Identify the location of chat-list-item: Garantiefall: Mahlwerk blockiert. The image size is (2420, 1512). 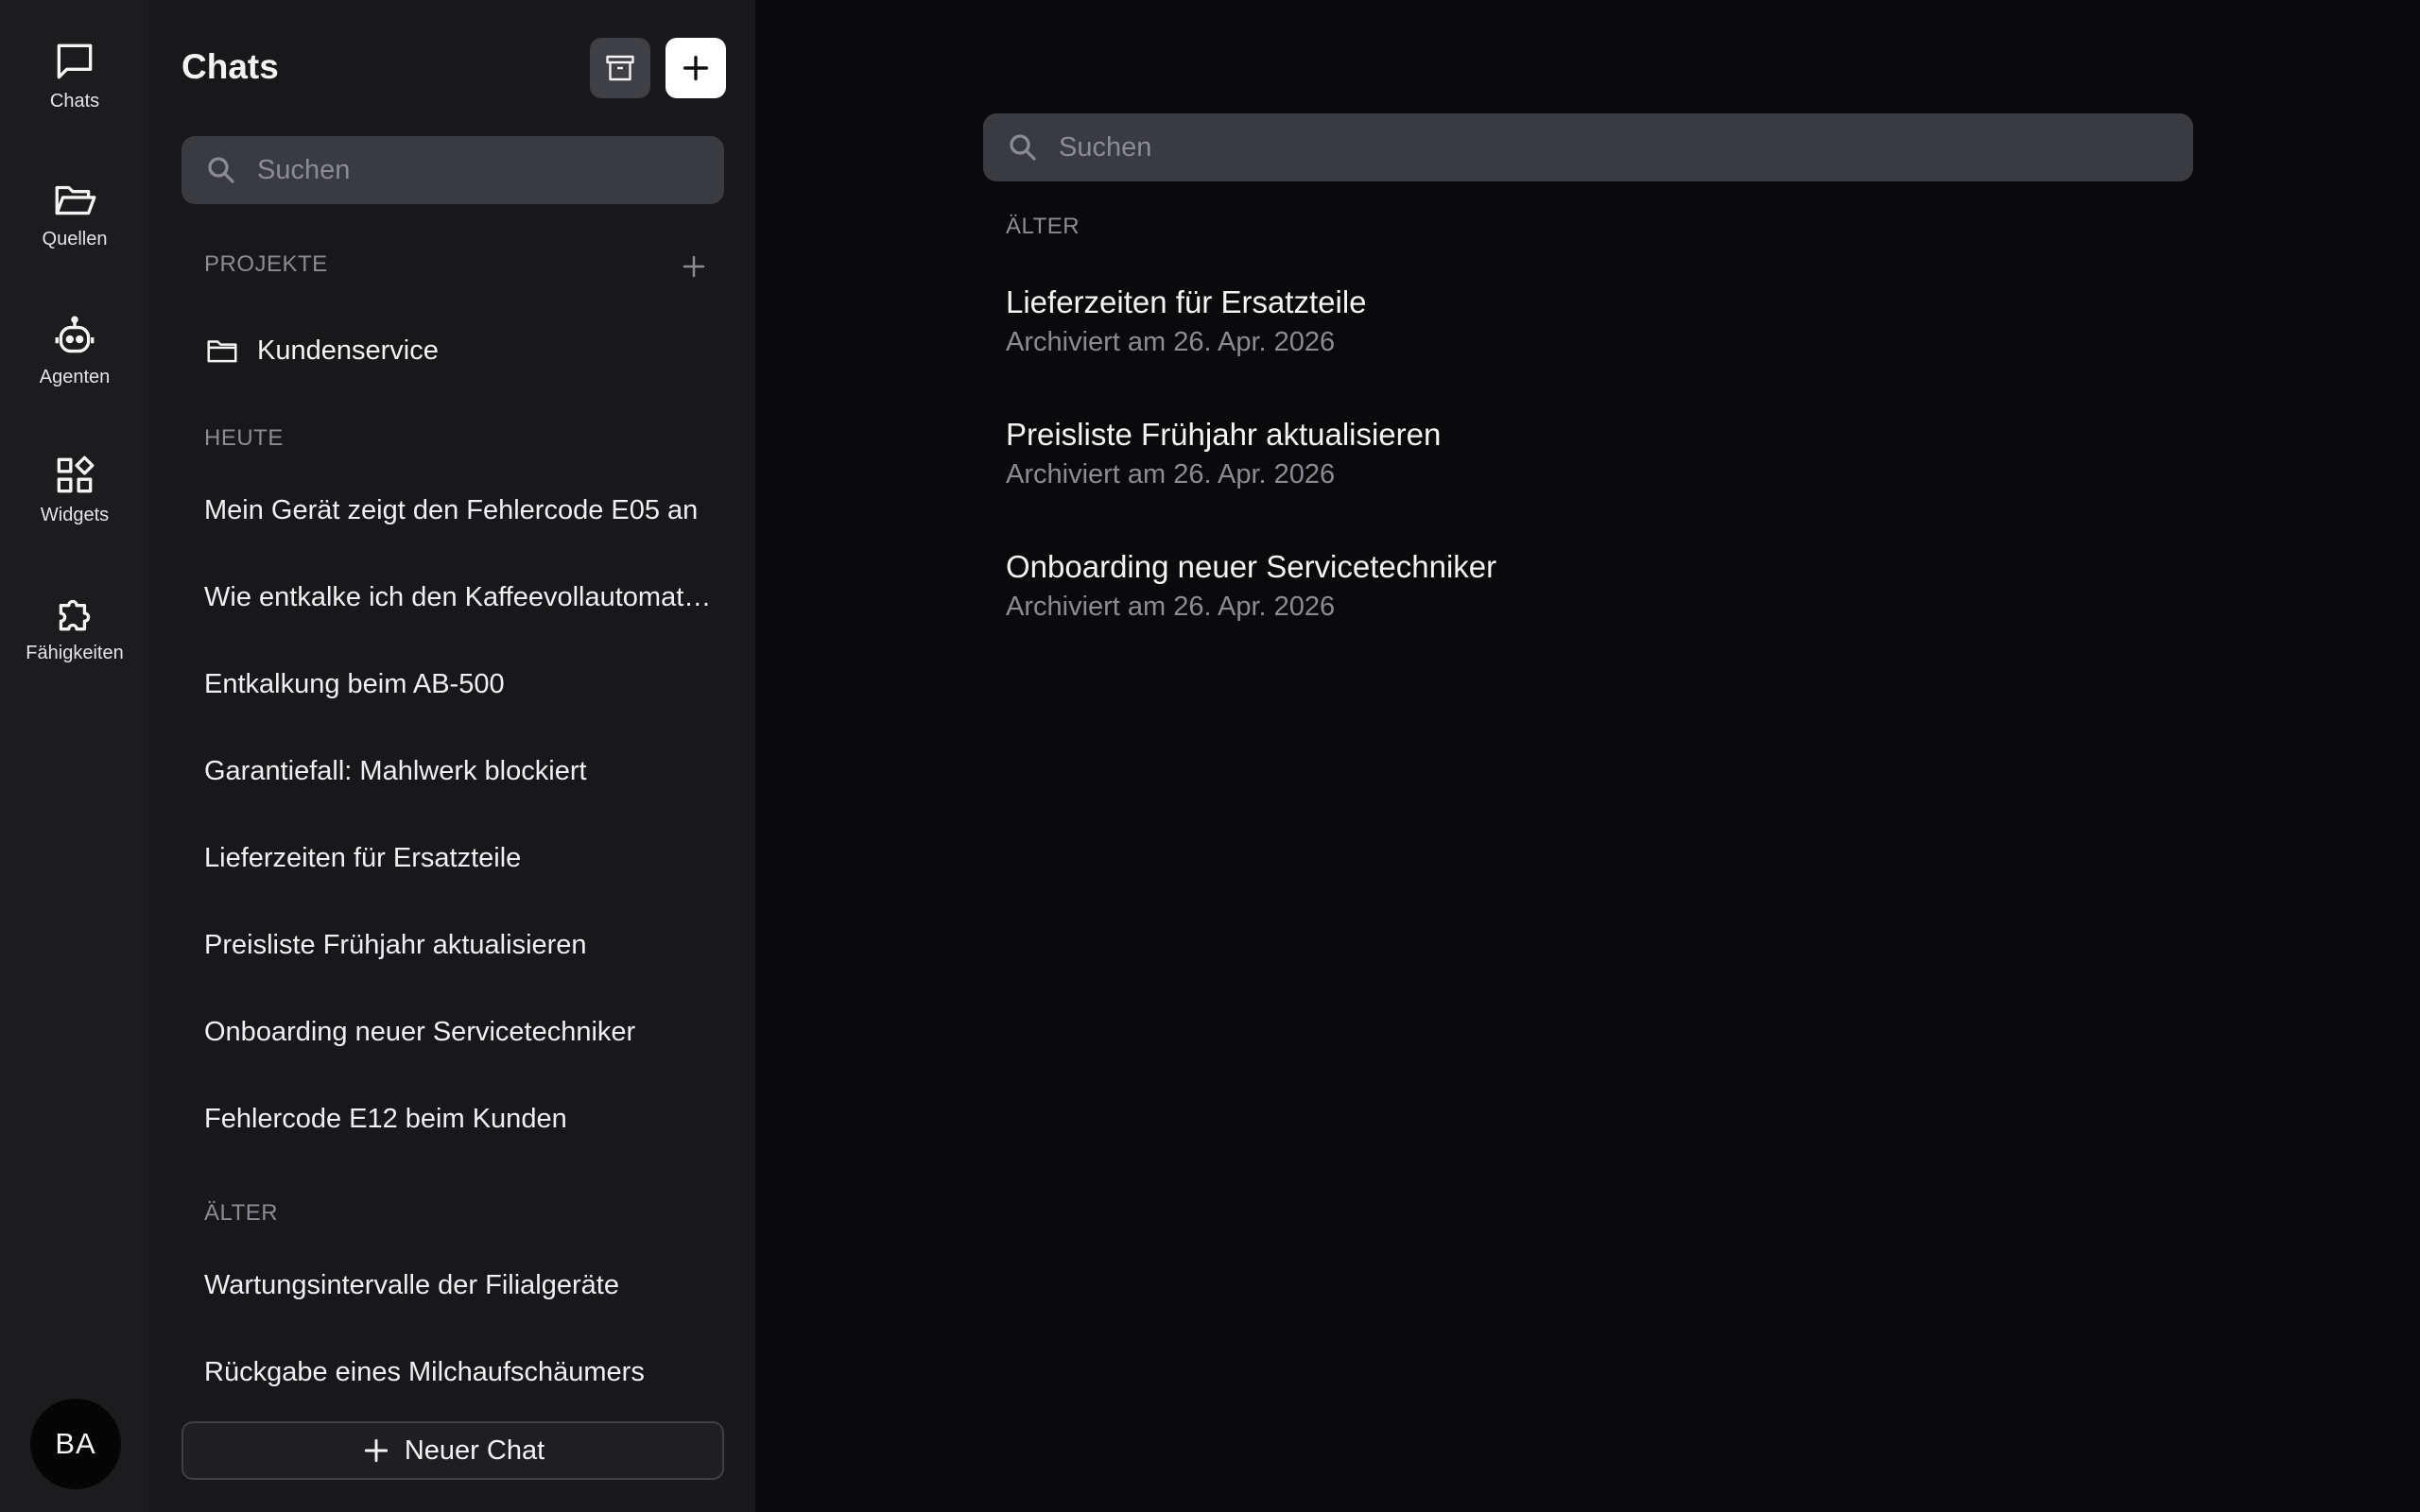
(459, 771).